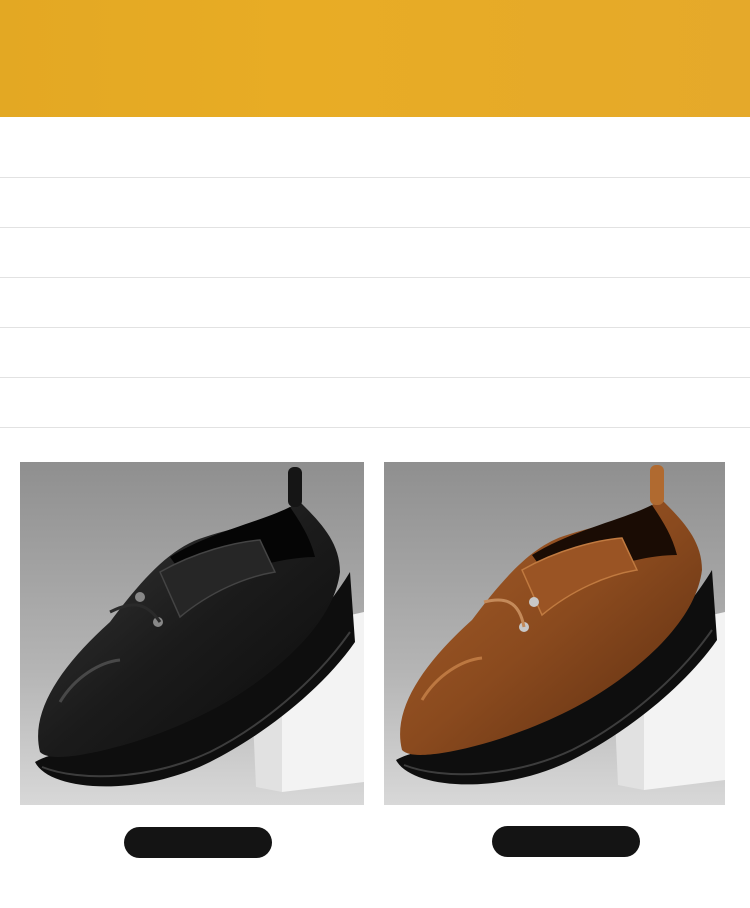 This screenshot has height=908, width=750. Describe the element at coordinates (566, 841) in the screenshot. I see `color-label-brown` at that location.